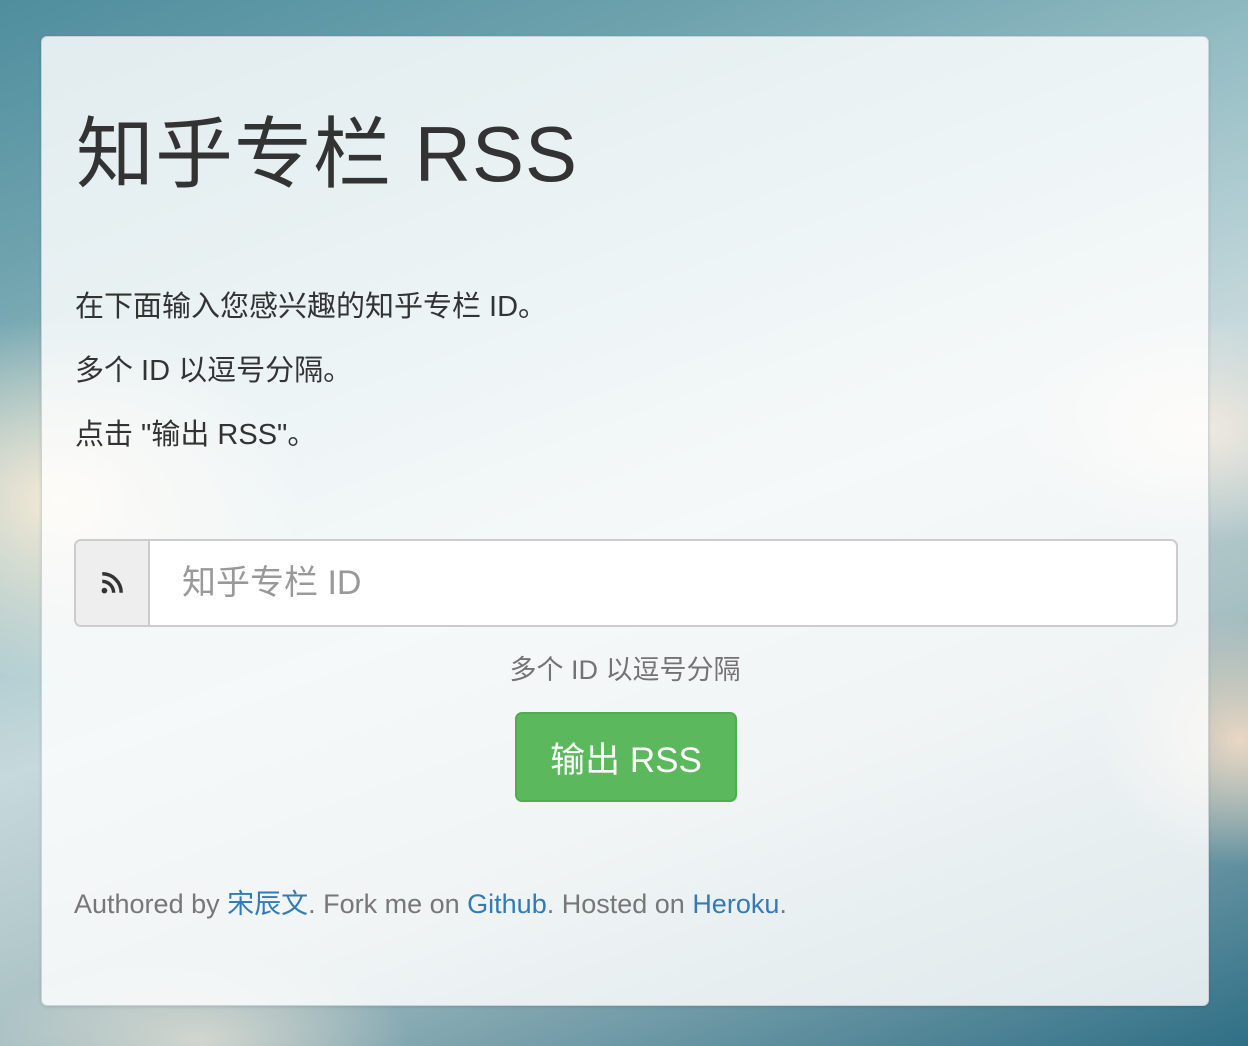 This screenshot has height=1046, width=1248. I want to click on output-rss-button: 输出 RSS, so click(626, 757).